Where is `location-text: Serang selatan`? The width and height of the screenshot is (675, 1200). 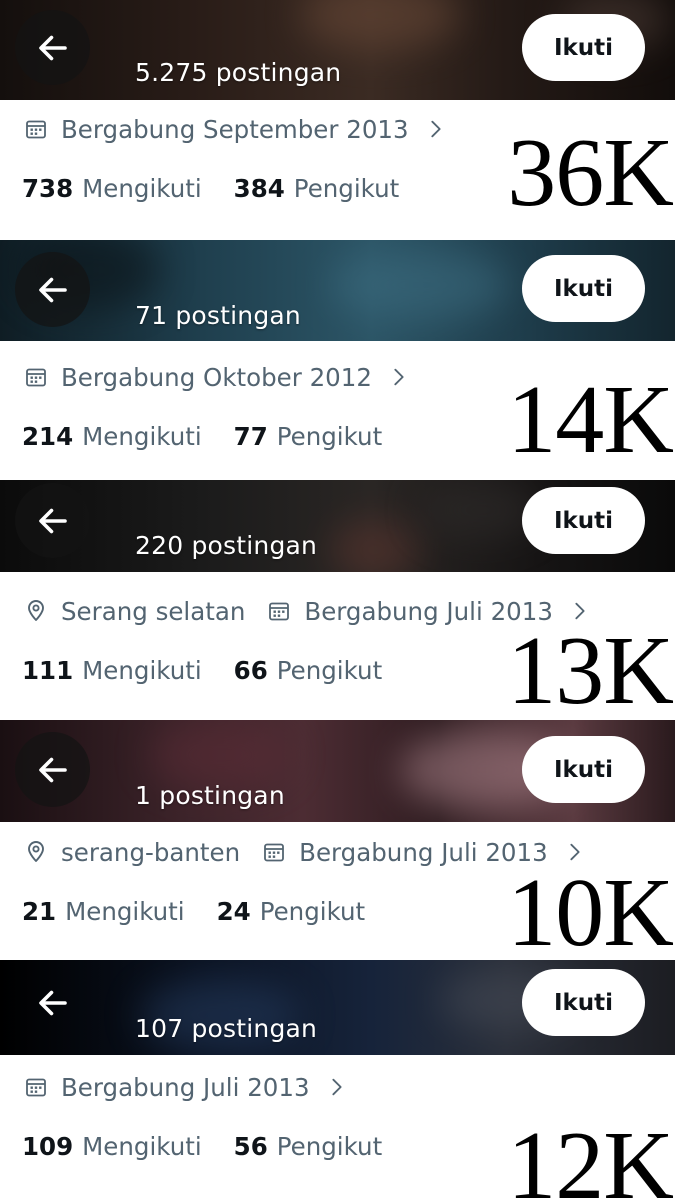
location-text: Serang selatan is located at coordinates (153, 611).